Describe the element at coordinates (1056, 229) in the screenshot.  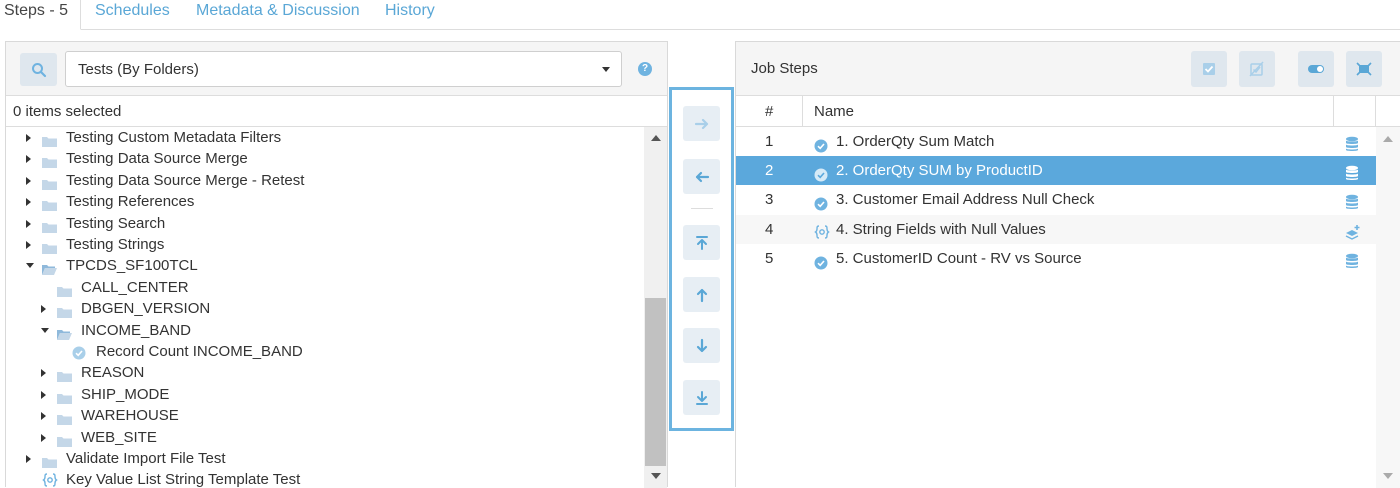
I see `table-row: 4 4. String Fields with Null Values` at that location.